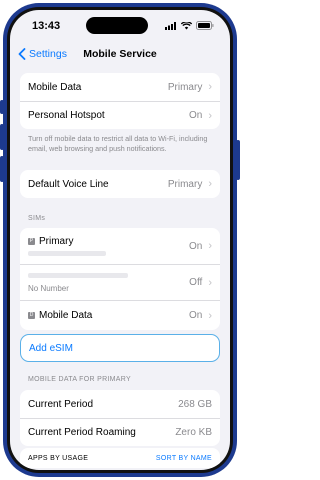 The height and width of the screenshot is (480, 320). I want to click on current-period-roaming-row: Current Period Roaming Zero KB, so click(120, 432).